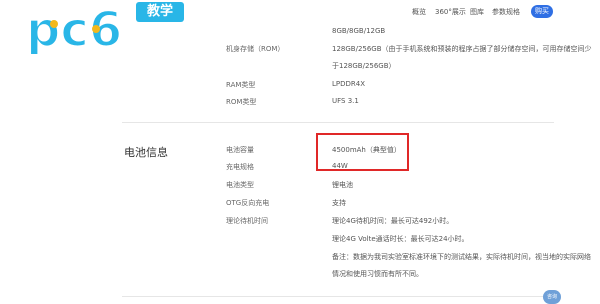  I want to click on battery-capacity-label: 电池容量, so click(240, 150).